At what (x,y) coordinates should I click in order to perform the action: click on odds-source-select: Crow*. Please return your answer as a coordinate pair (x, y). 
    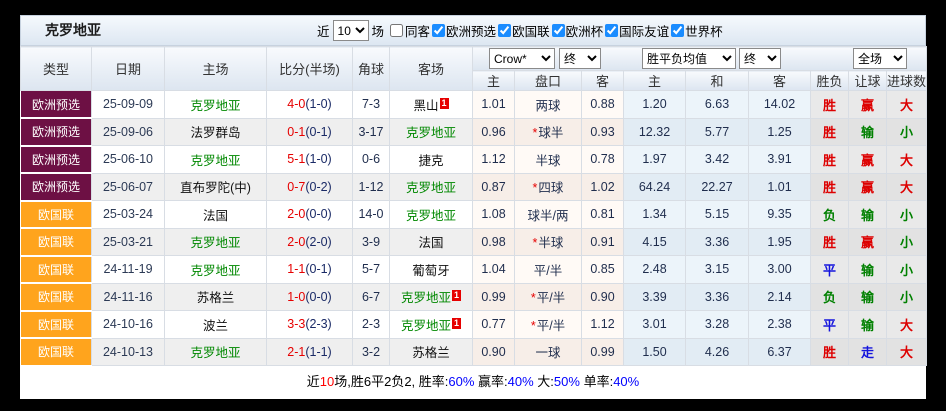
    Looking at the image, I should click on (522, 58).